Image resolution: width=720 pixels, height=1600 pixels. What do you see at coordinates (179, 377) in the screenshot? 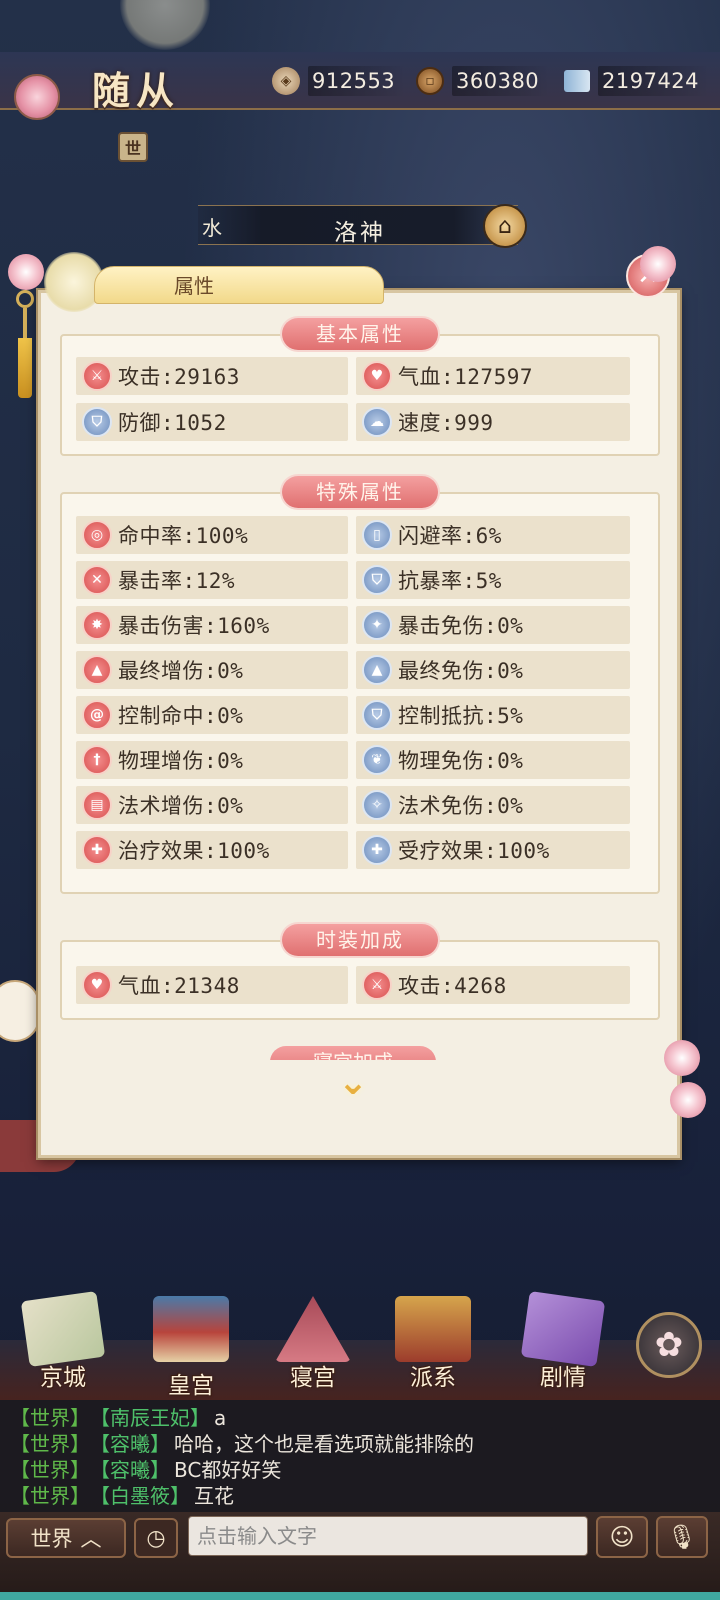
I see `stat-text: 攻击:29163` at bounding box center [179, 377].